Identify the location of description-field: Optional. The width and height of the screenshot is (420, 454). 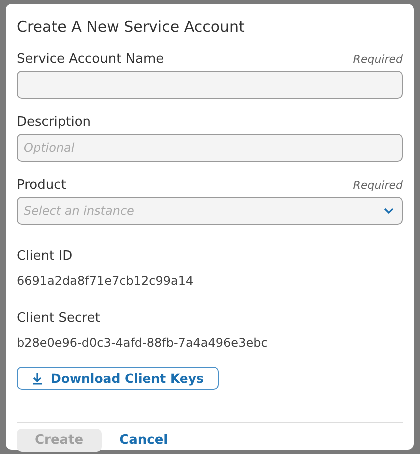
(210, 148).